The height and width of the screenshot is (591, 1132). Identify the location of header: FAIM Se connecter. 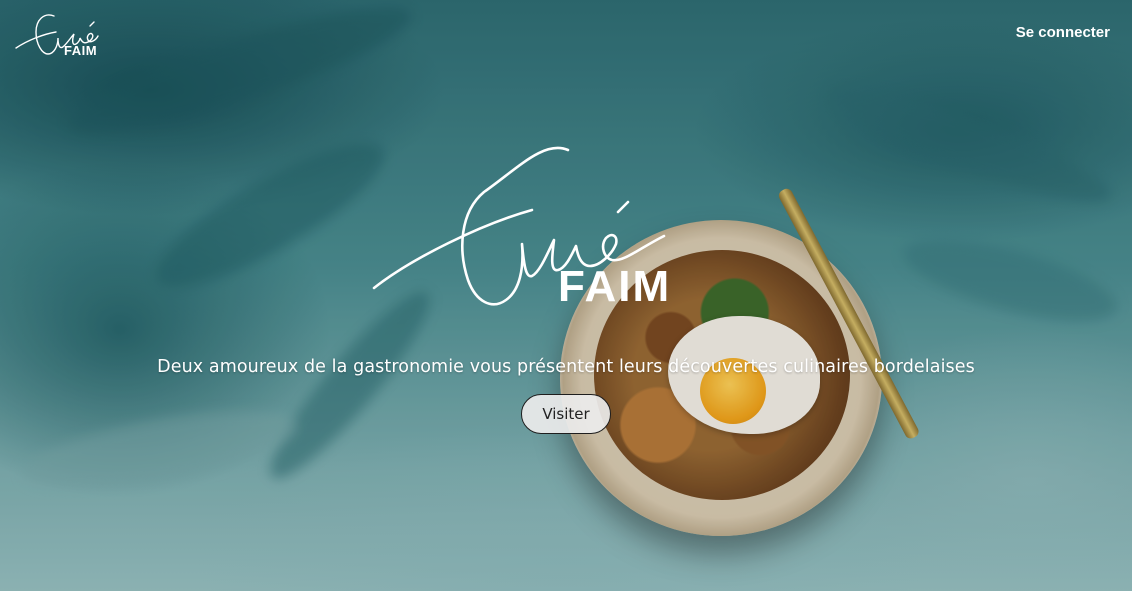
(566, 35).